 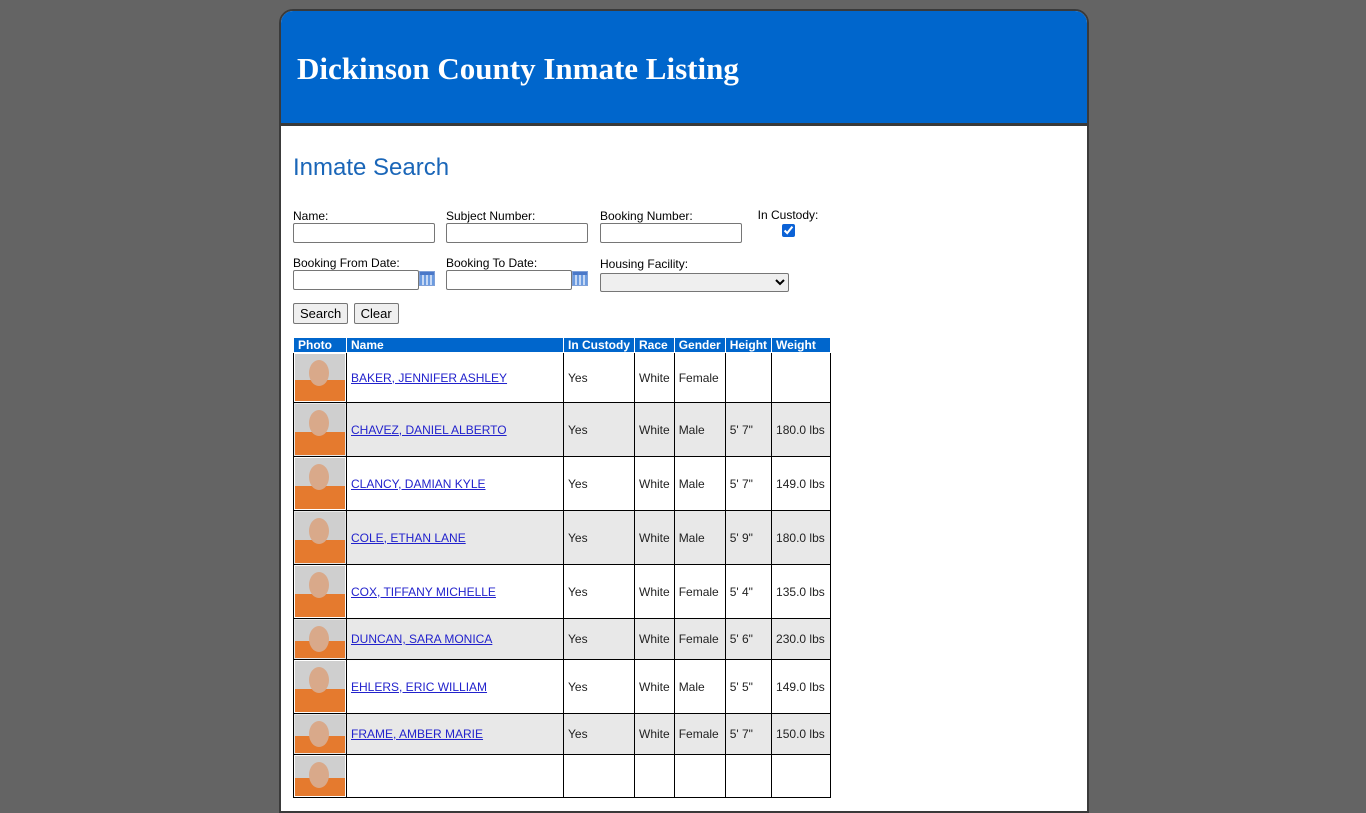 What do you see at coordinates (646, 216) in the screenshot?
I see `booking-number-label: Booking Number:` at bounding box center [646, 216].